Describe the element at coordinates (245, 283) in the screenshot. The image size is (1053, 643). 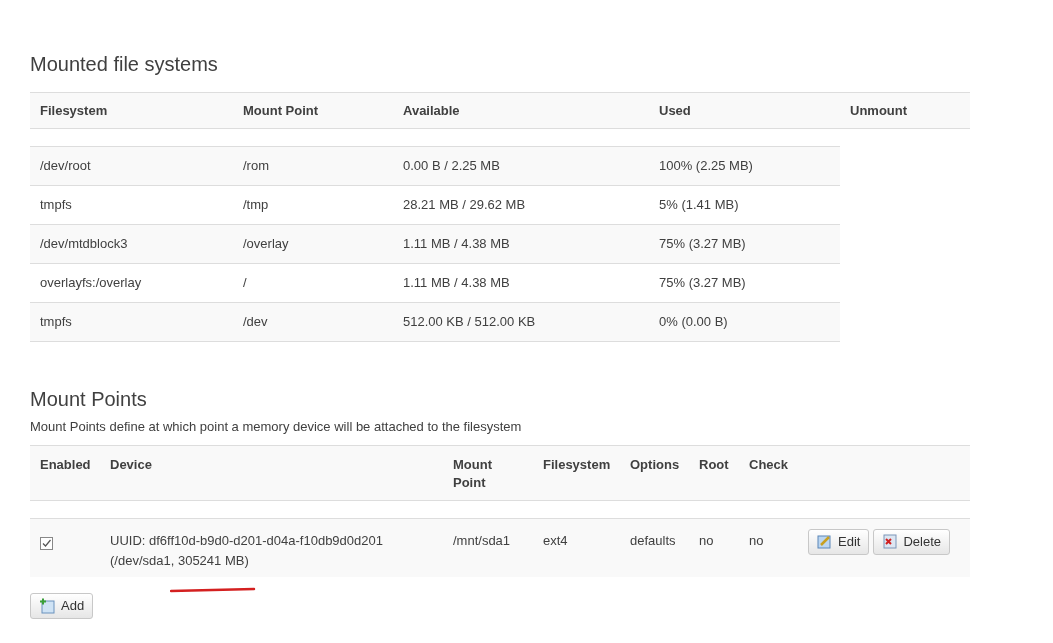
I see `table-cell: /` at that location.